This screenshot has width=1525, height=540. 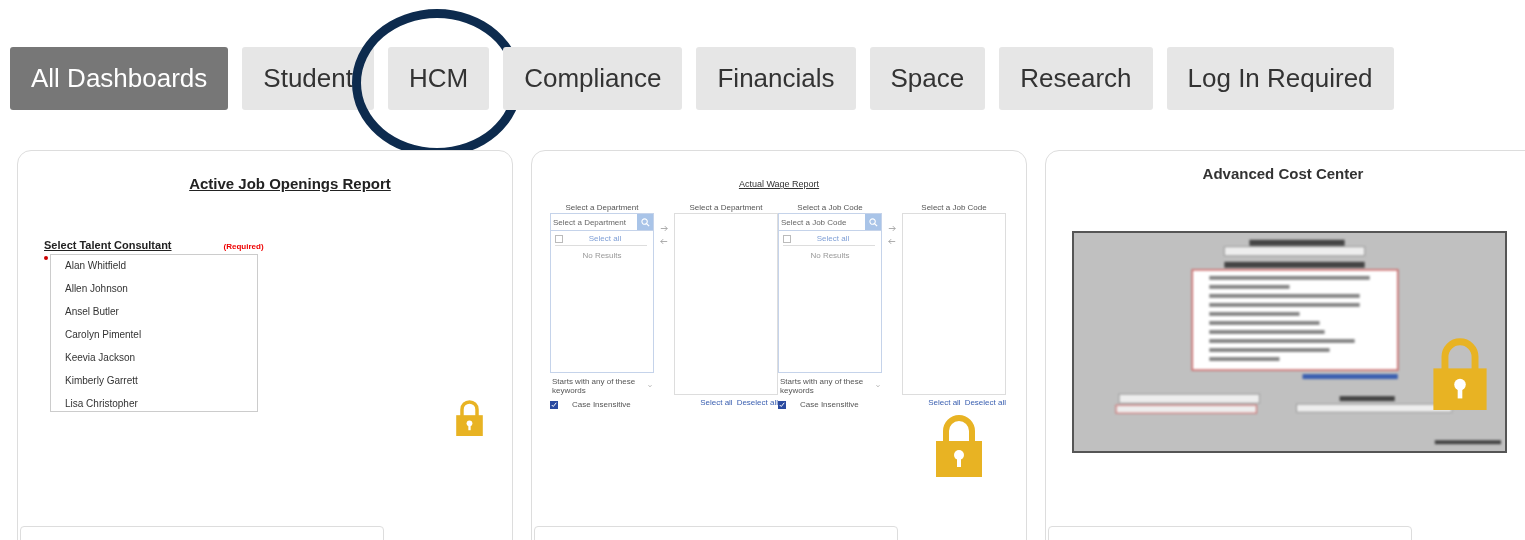 I want to click on dashboard-tab: HCM, so click(x=438, y=78).